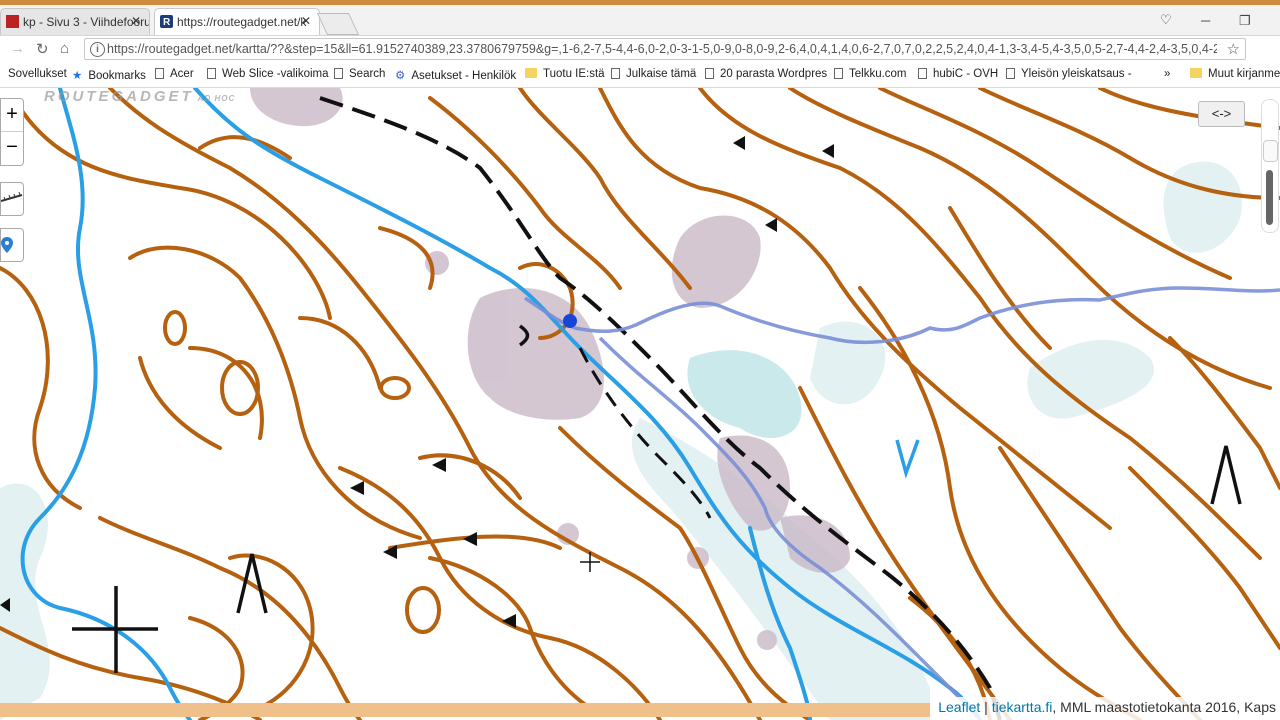  What do you see at coordinates (1167, 74) in the screenshot?
I see `more-bookmarks-icon: »` at bounding box center [1167, 74].